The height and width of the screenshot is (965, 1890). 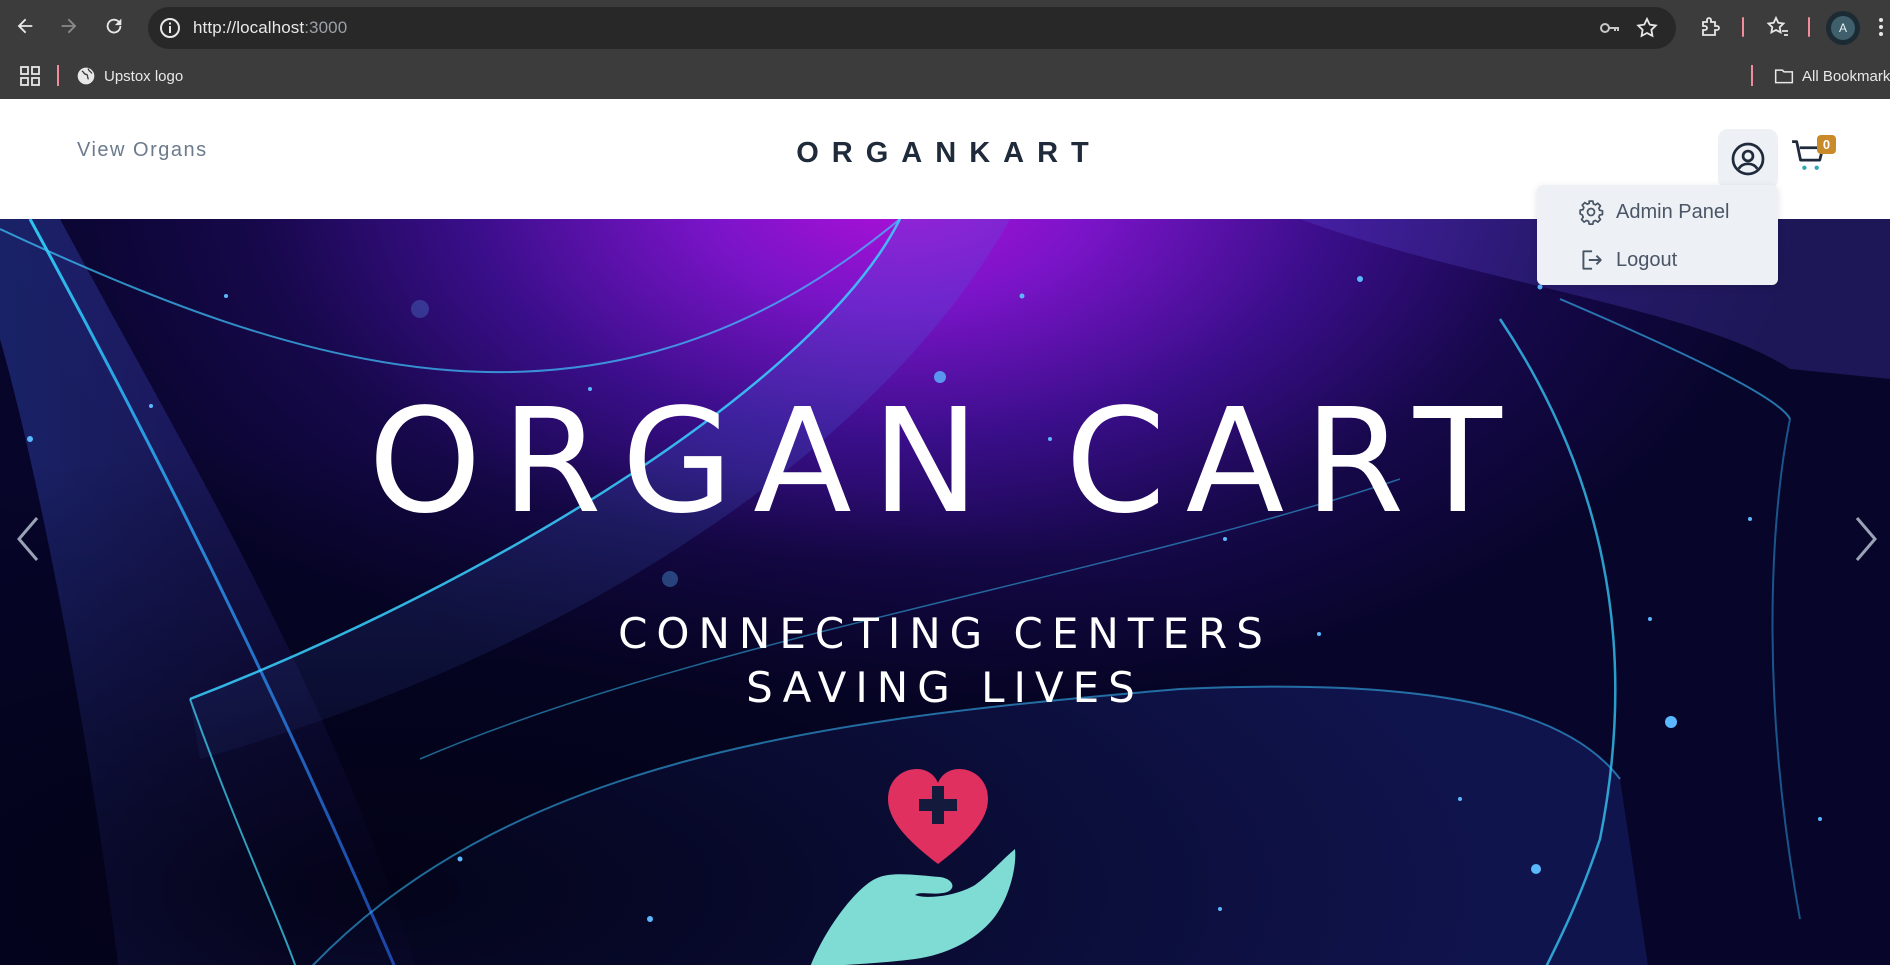 I want to click on bookmark-upstox: Upstox logo, so click(x=129, y=76).